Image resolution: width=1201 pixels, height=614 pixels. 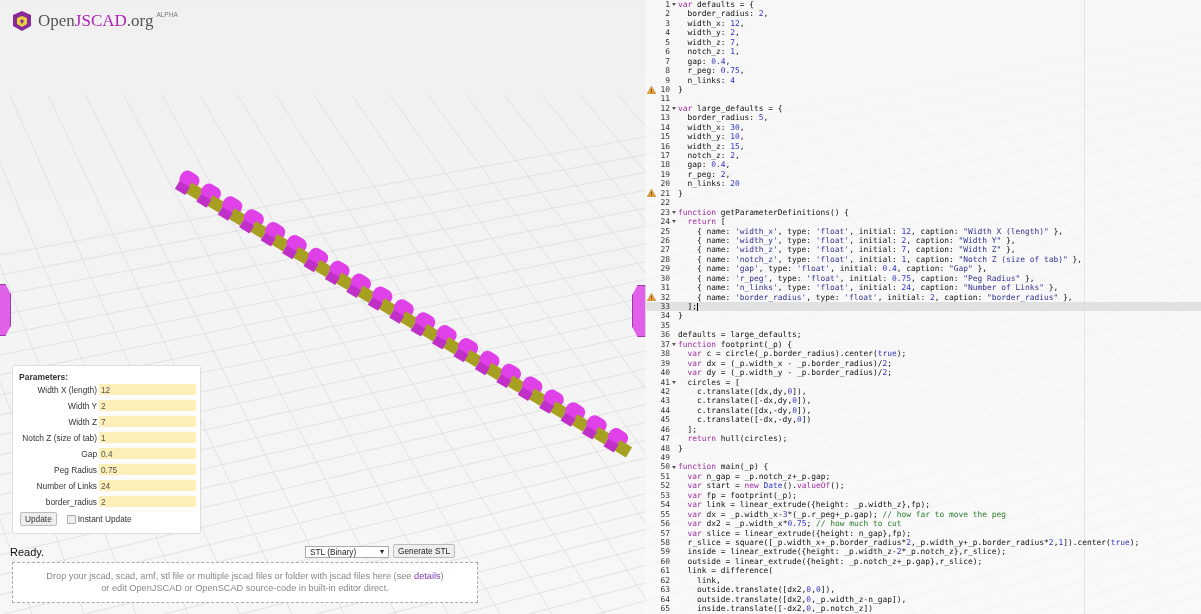 I want to click on caret-icon, so click(x=382, y=552).